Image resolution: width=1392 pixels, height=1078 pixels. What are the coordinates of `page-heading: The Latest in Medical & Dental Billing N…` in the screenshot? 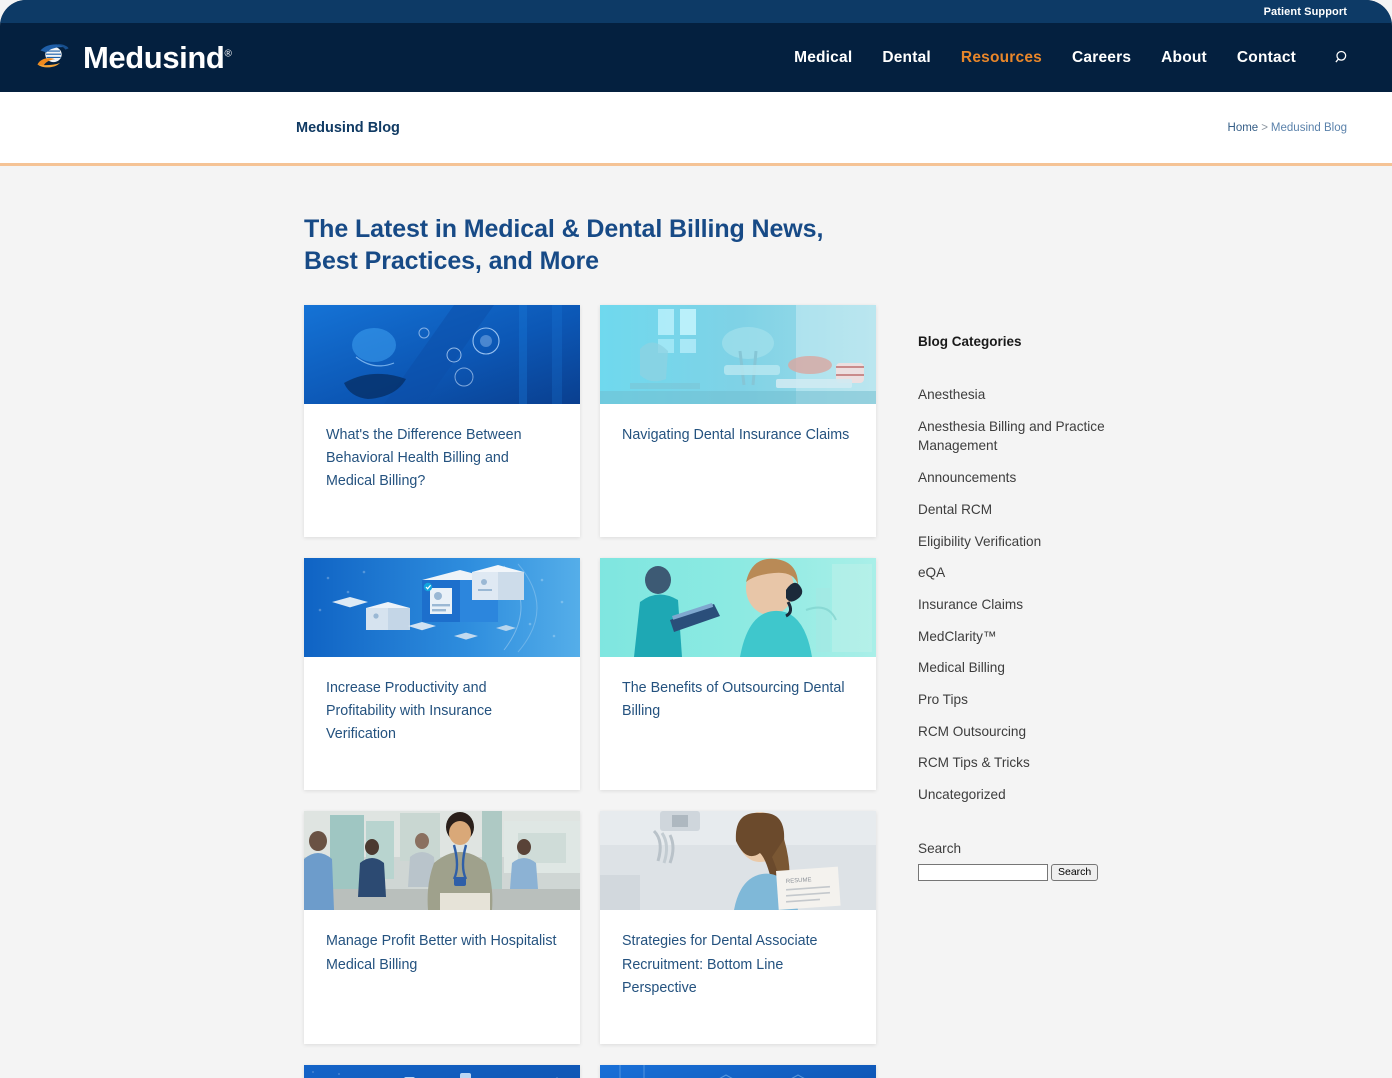 It's located at (564, 245).